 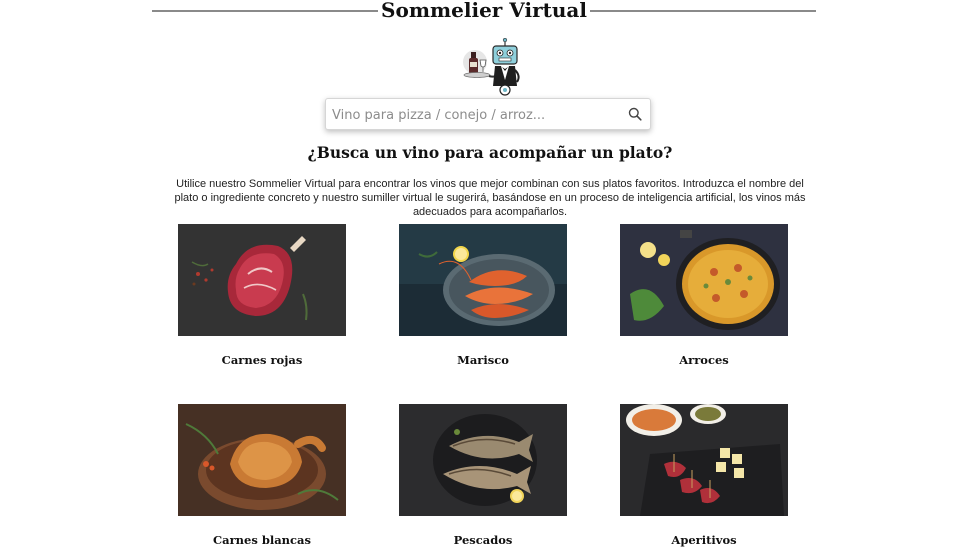 What do you see at coordinates (635, 114) in the screenshot?
I see `search-icon` at bounding box center [635, 114].